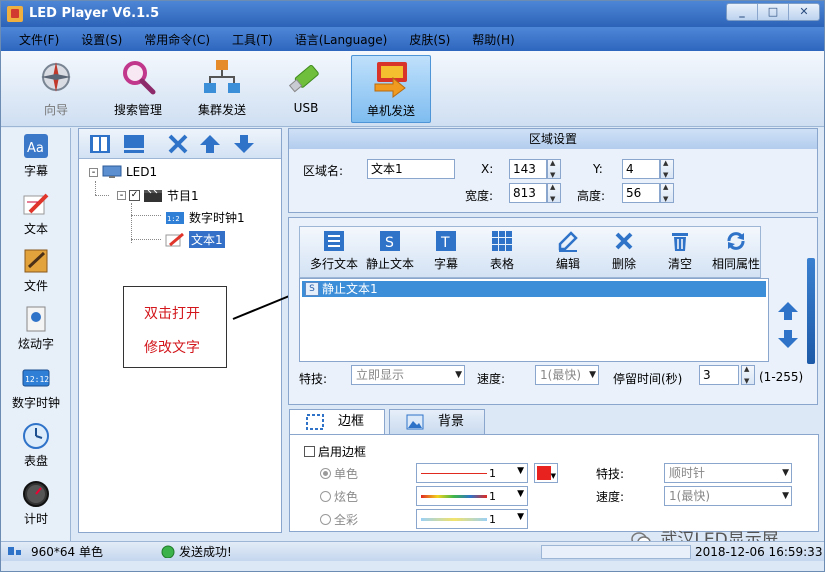  Describe the element at coordinates (195, 239) in the screenshot. I see `tree-node-text: 文本1` at that location.